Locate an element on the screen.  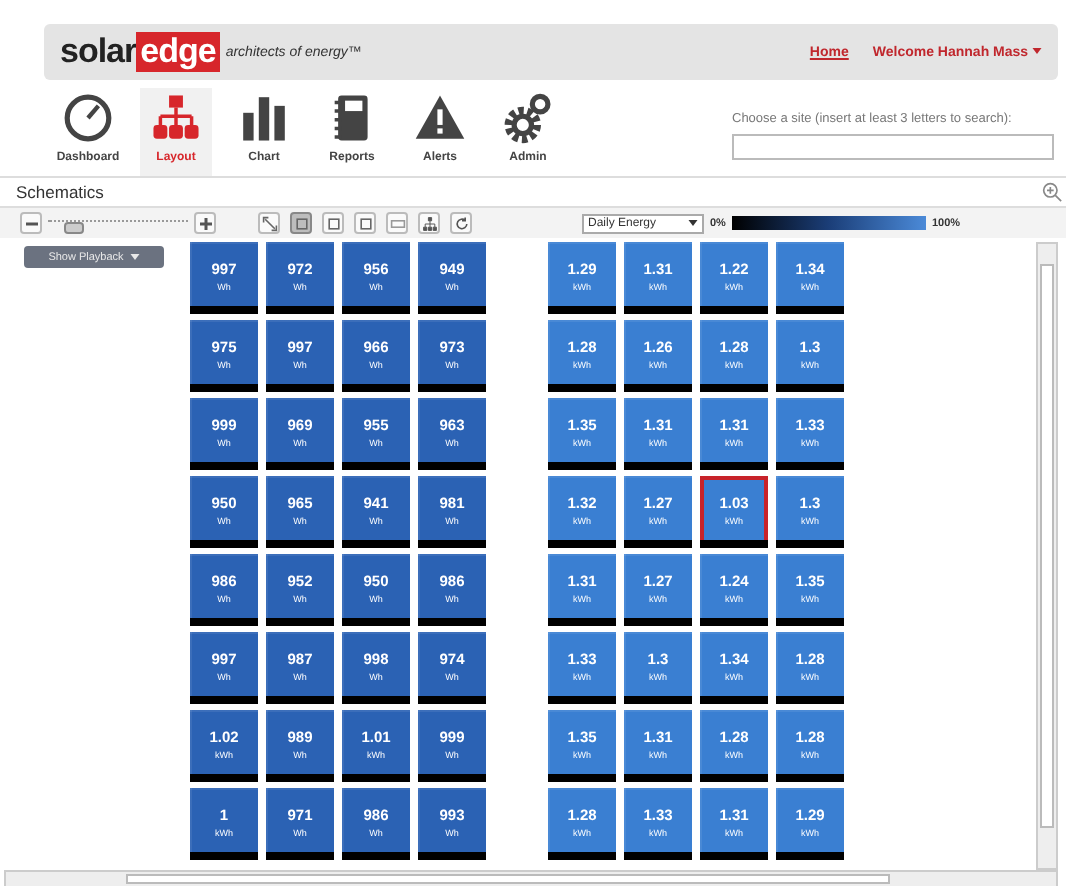
refresh-button is located at coordinates (461, 223).